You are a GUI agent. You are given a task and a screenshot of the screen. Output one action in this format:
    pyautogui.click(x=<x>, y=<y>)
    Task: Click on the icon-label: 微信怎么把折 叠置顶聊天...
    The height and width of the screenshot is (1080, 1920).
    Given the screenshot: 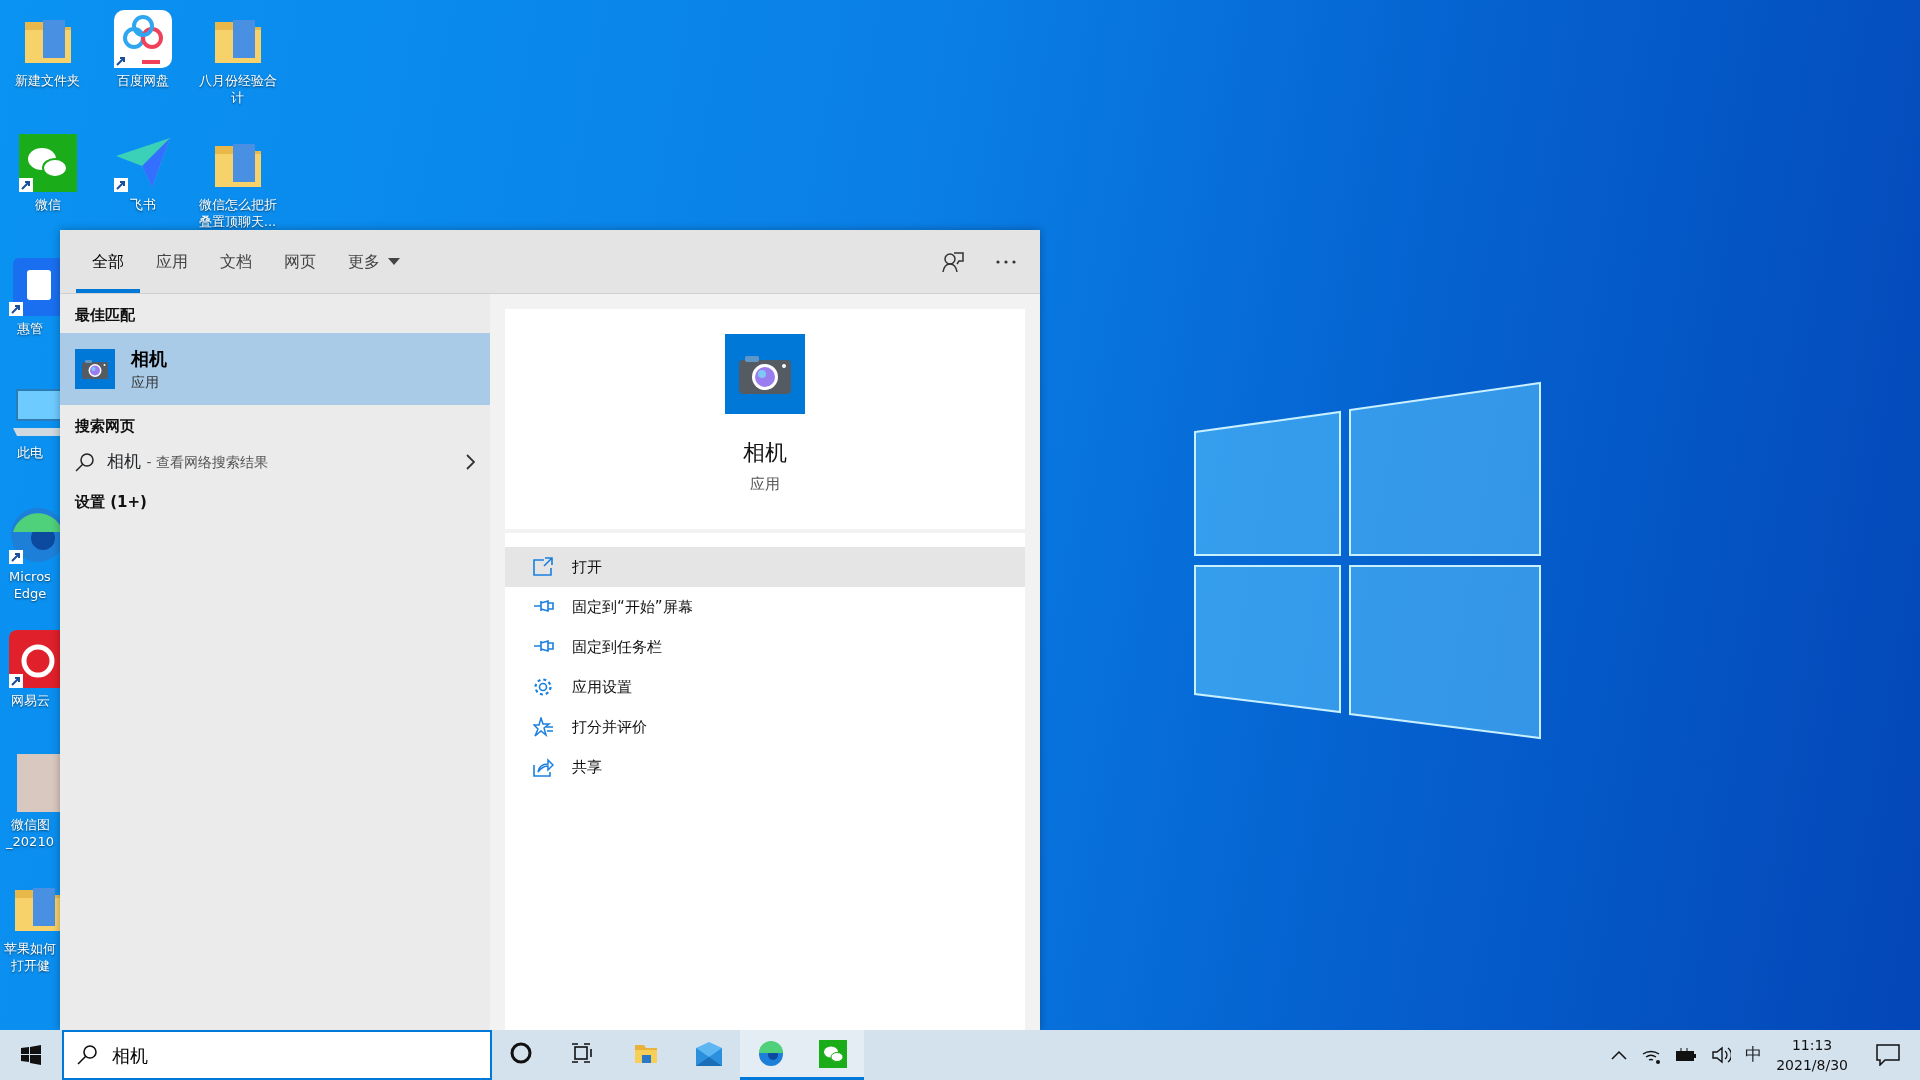 What is the action you would take?
    pyautogui.click(x=237, y=213)
    